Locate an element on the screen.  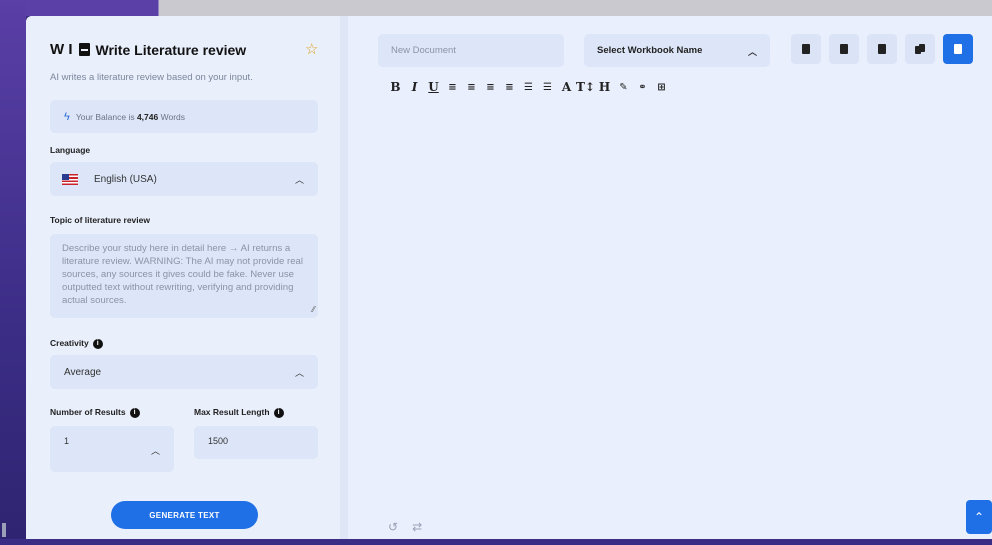
ordered-list-button: ☰ is located at coordinates (528, 87).